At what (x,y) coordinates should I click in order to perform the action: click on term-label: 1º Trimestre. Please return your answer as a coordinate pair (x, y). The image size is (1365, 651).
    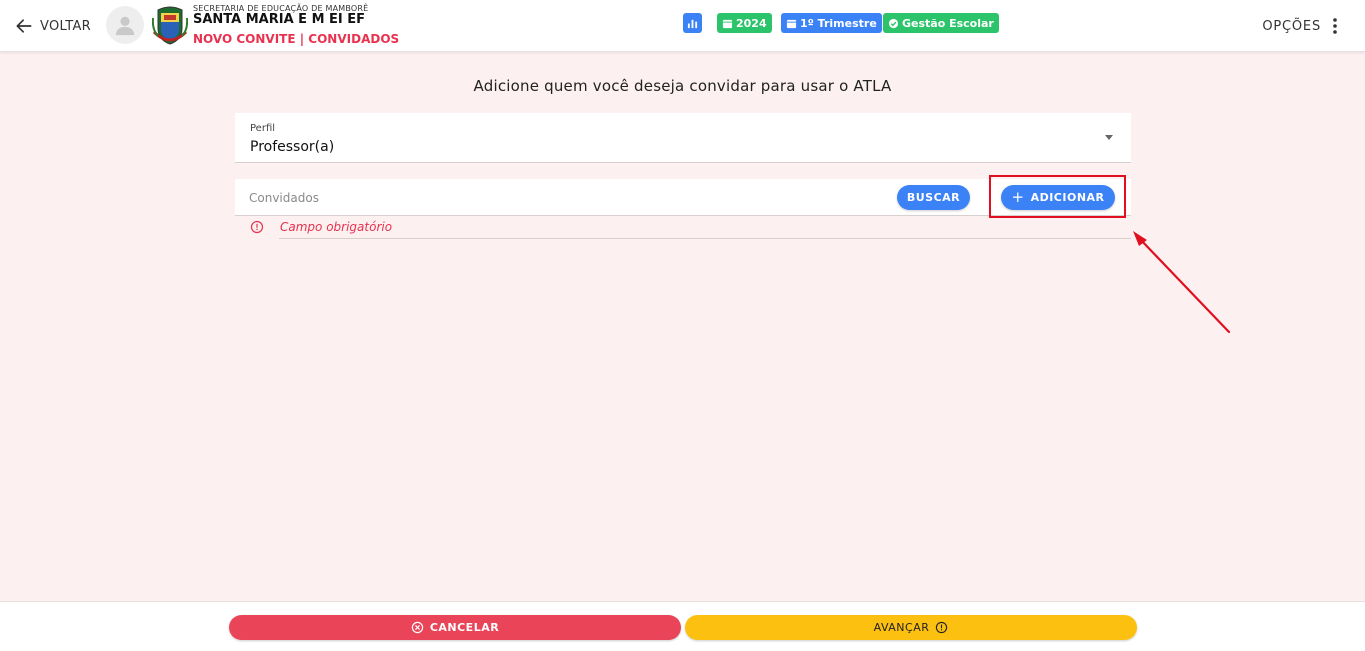
    Looking at the image, I should click on (838, 23).